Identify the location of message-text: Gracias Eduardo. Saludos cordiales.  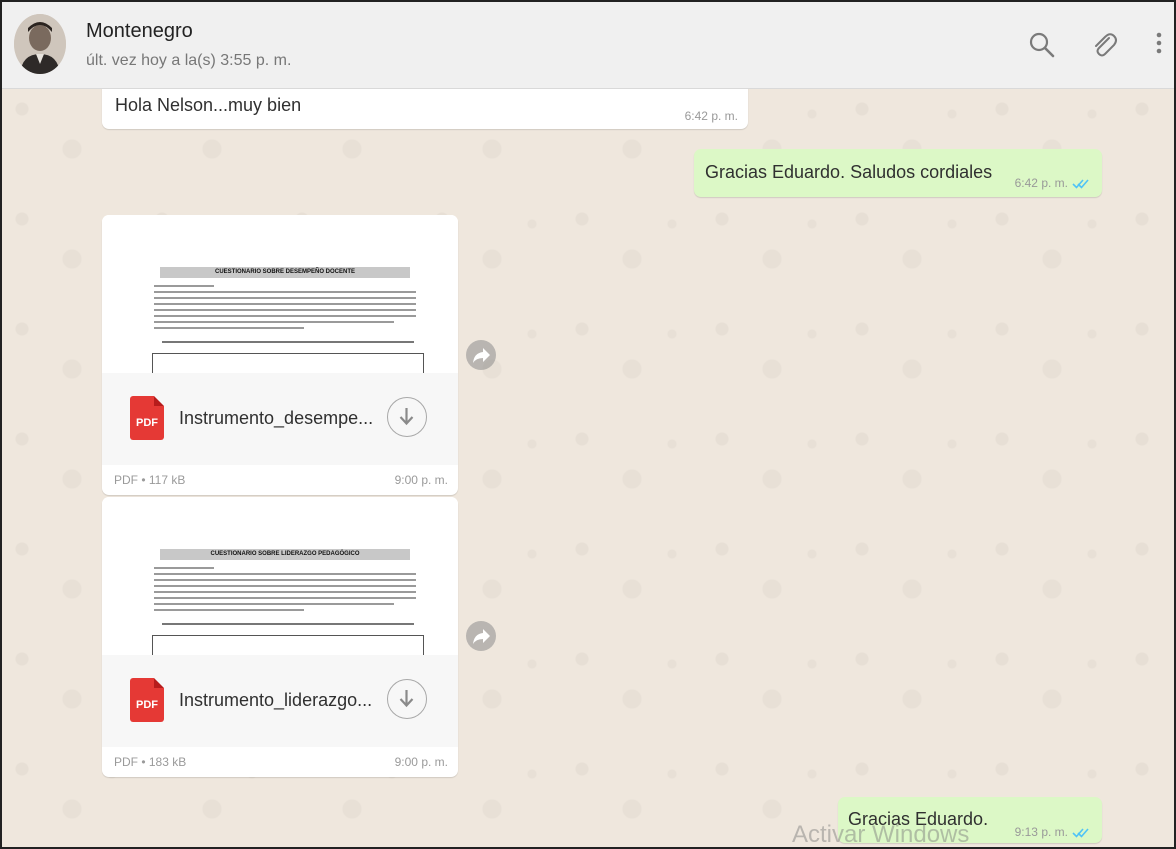
(849, 172).